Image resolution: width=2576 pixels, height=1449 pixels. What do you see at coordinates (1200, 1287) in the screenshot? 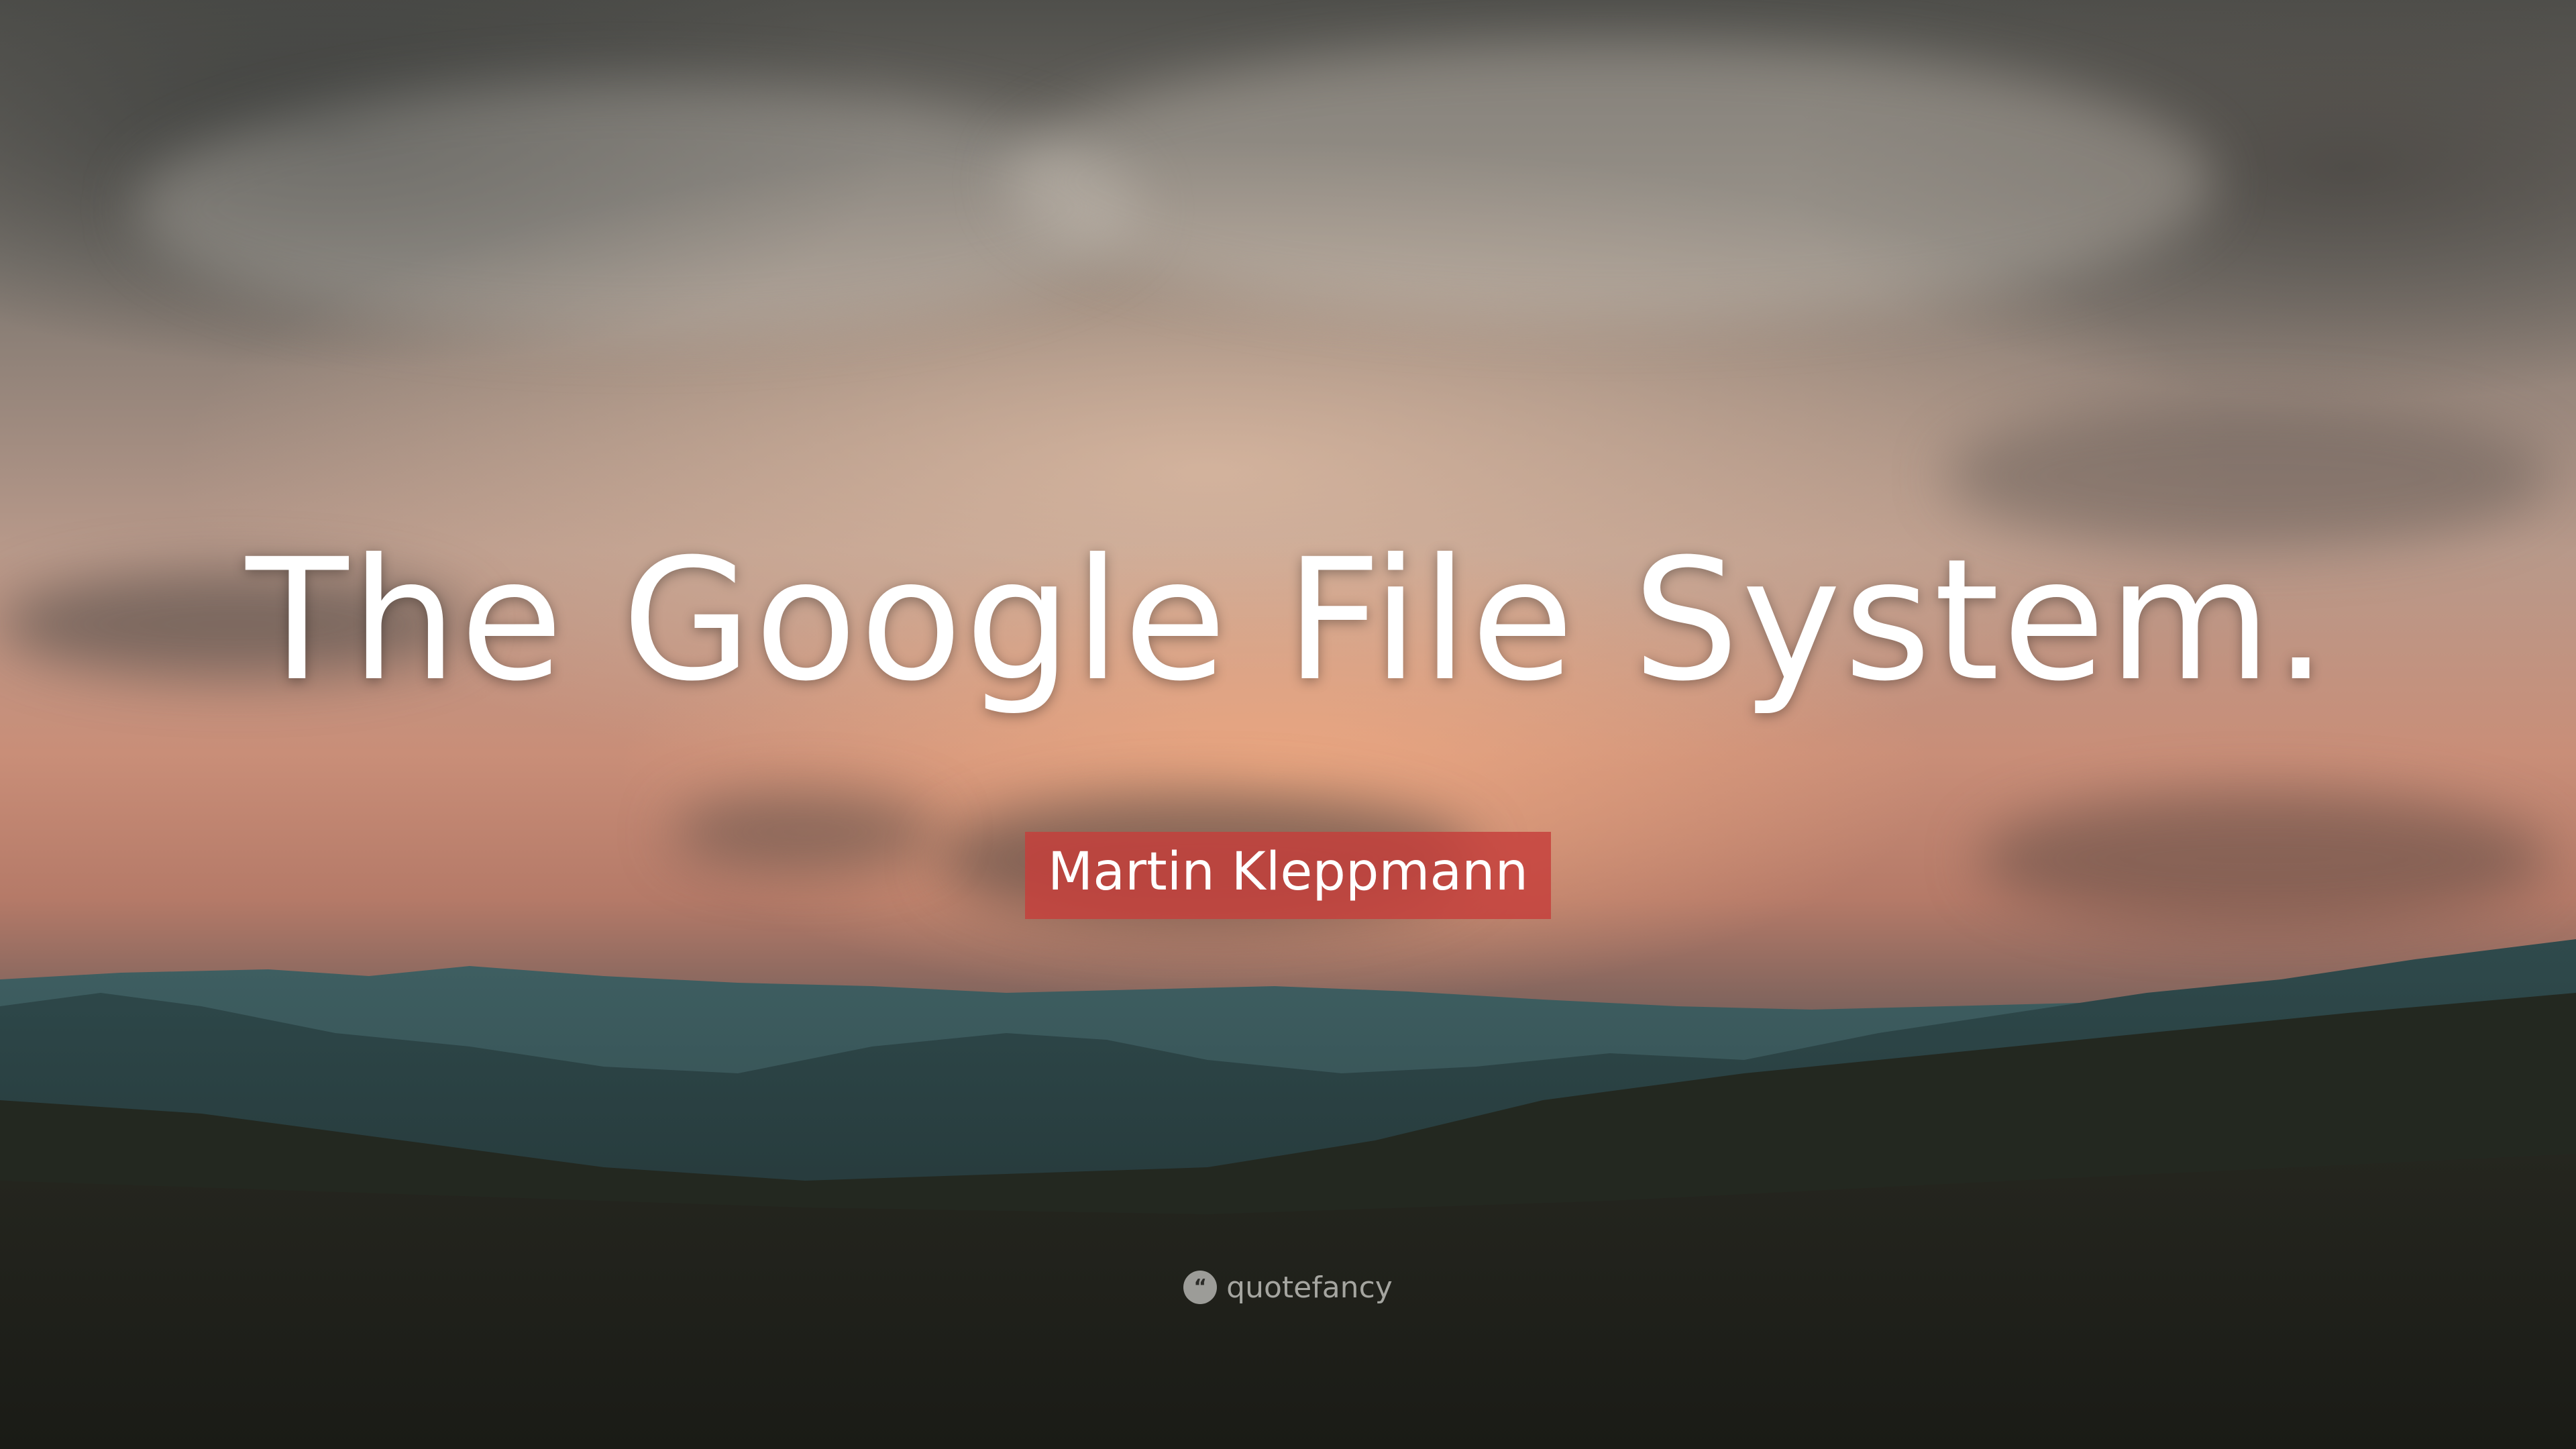
I see `quote-marks-icon: “` at bounding box center [1200, 1287].